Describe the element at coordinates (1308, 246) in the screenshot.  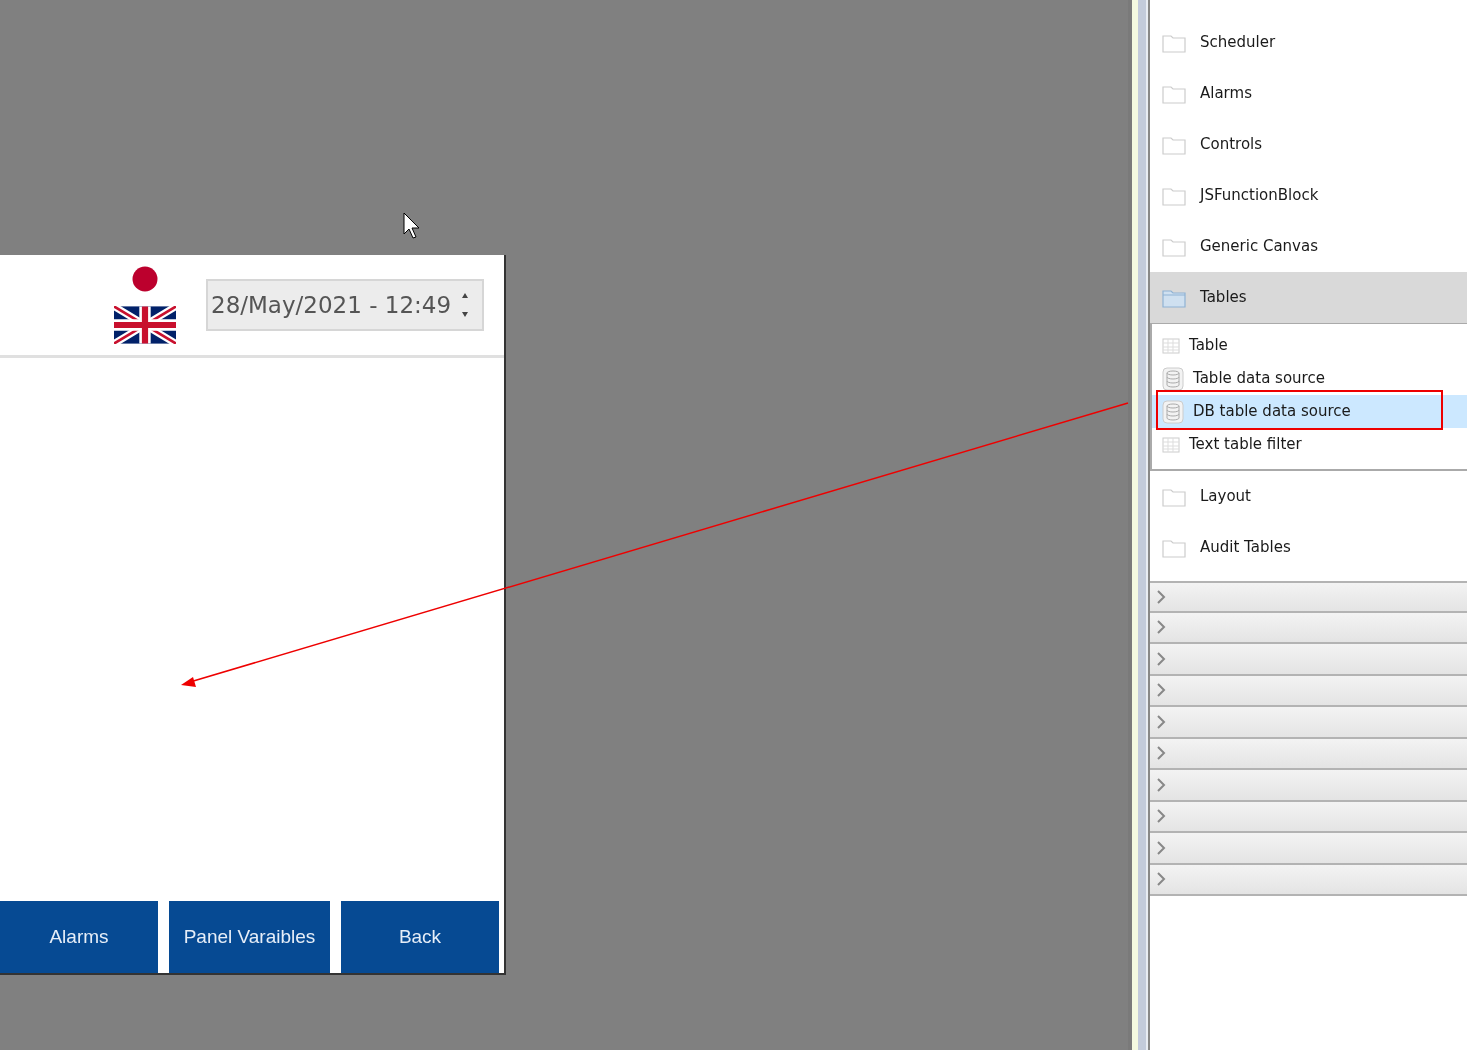
I see `palette-folder: Generic Canvas` at that location.